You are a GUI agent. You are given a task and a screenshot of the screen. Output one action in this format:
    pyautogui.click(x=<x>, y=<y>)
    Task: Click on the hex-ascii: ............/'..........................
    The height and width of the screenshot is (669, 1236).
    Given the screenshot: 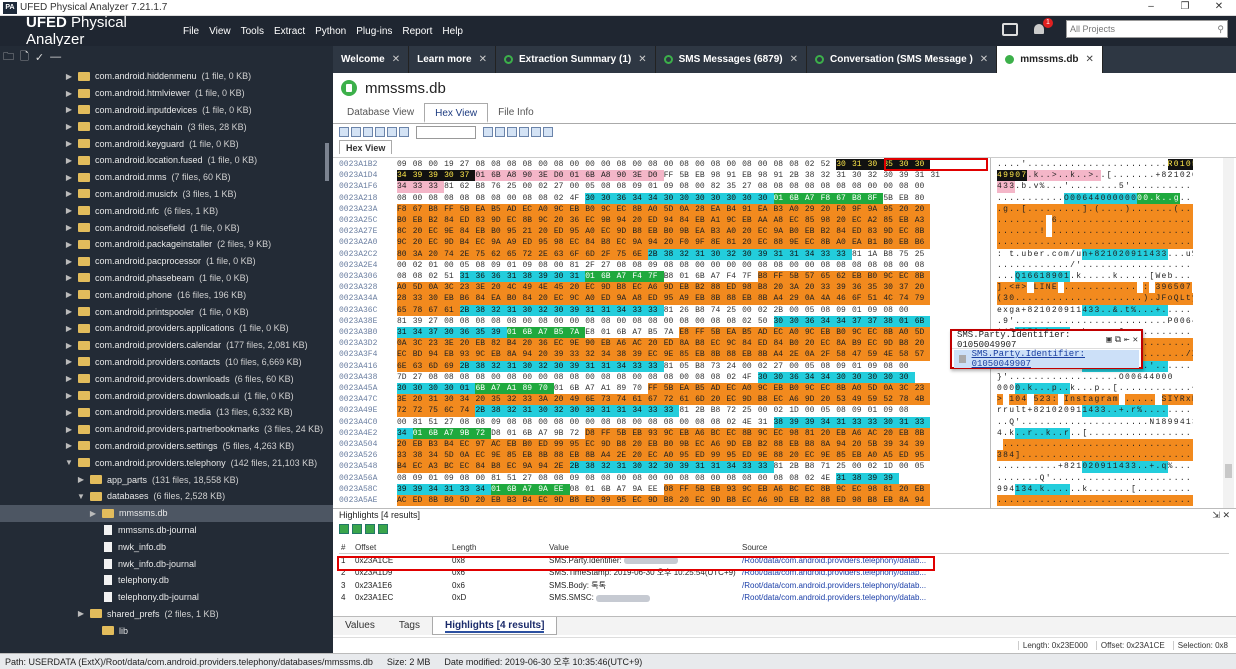 What is the action you would take?
    pyautogui.click(x=1095, y=265)
    